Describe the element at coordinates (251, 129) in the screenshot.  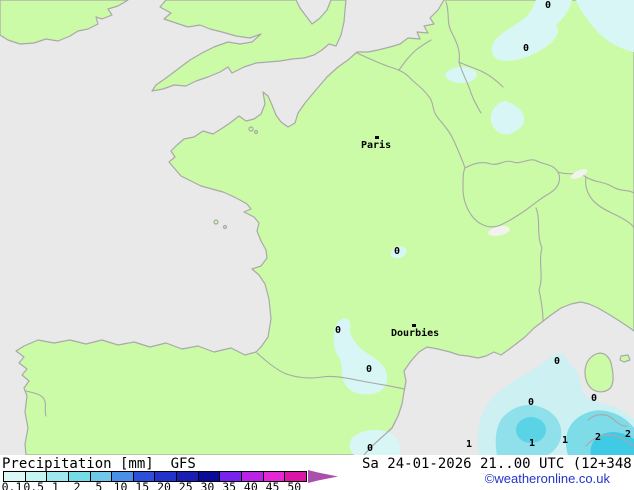
I see `island-channel` at that location.